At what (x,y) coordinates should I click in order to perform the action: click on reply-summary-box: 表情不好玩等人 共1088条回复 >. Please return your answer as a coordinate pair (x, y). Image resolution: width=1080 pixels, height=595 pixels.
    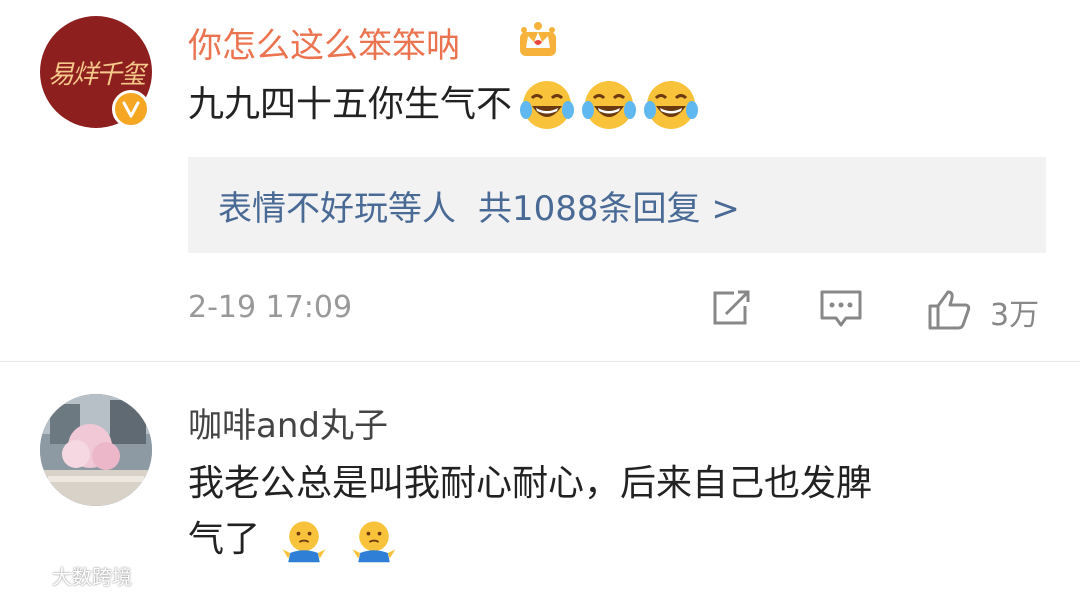
    Looking at the image, I should click on (617, 205).